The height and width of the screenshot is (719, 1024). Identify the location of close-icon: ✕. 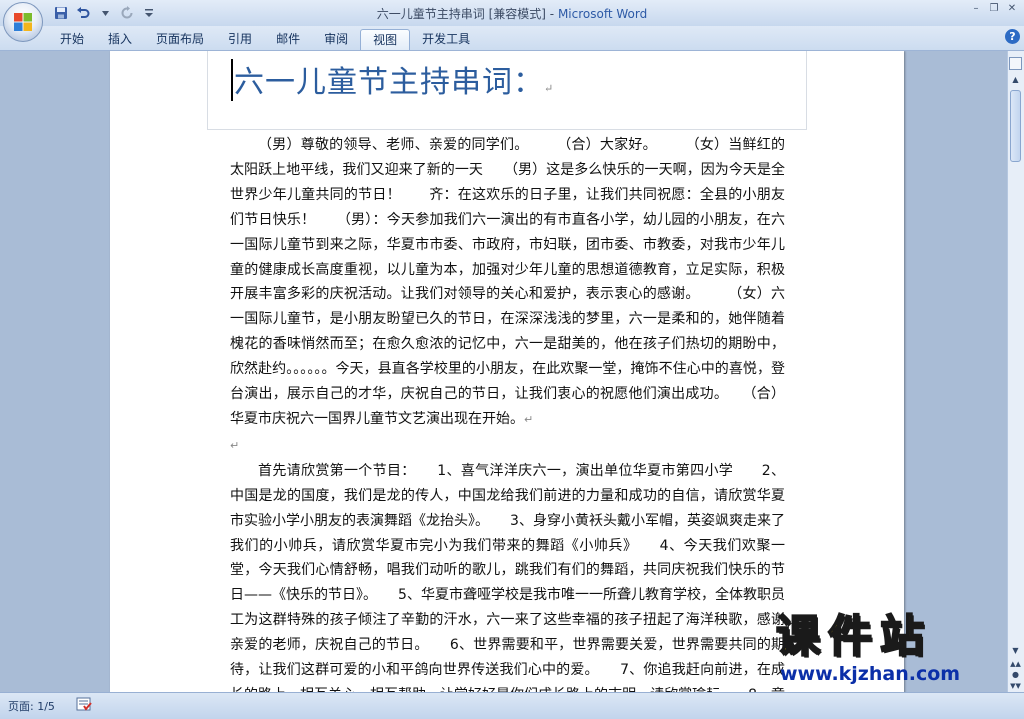
(1012, 8).